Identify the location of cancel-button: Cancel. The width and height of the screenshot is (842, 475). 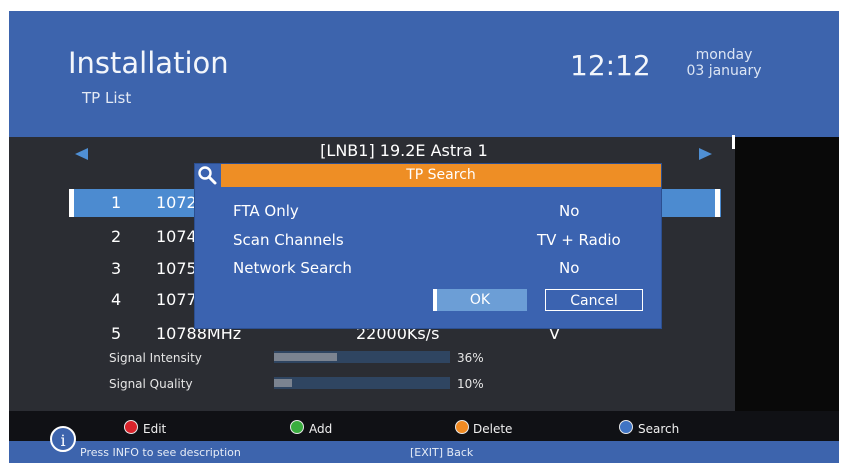
(594, 300).